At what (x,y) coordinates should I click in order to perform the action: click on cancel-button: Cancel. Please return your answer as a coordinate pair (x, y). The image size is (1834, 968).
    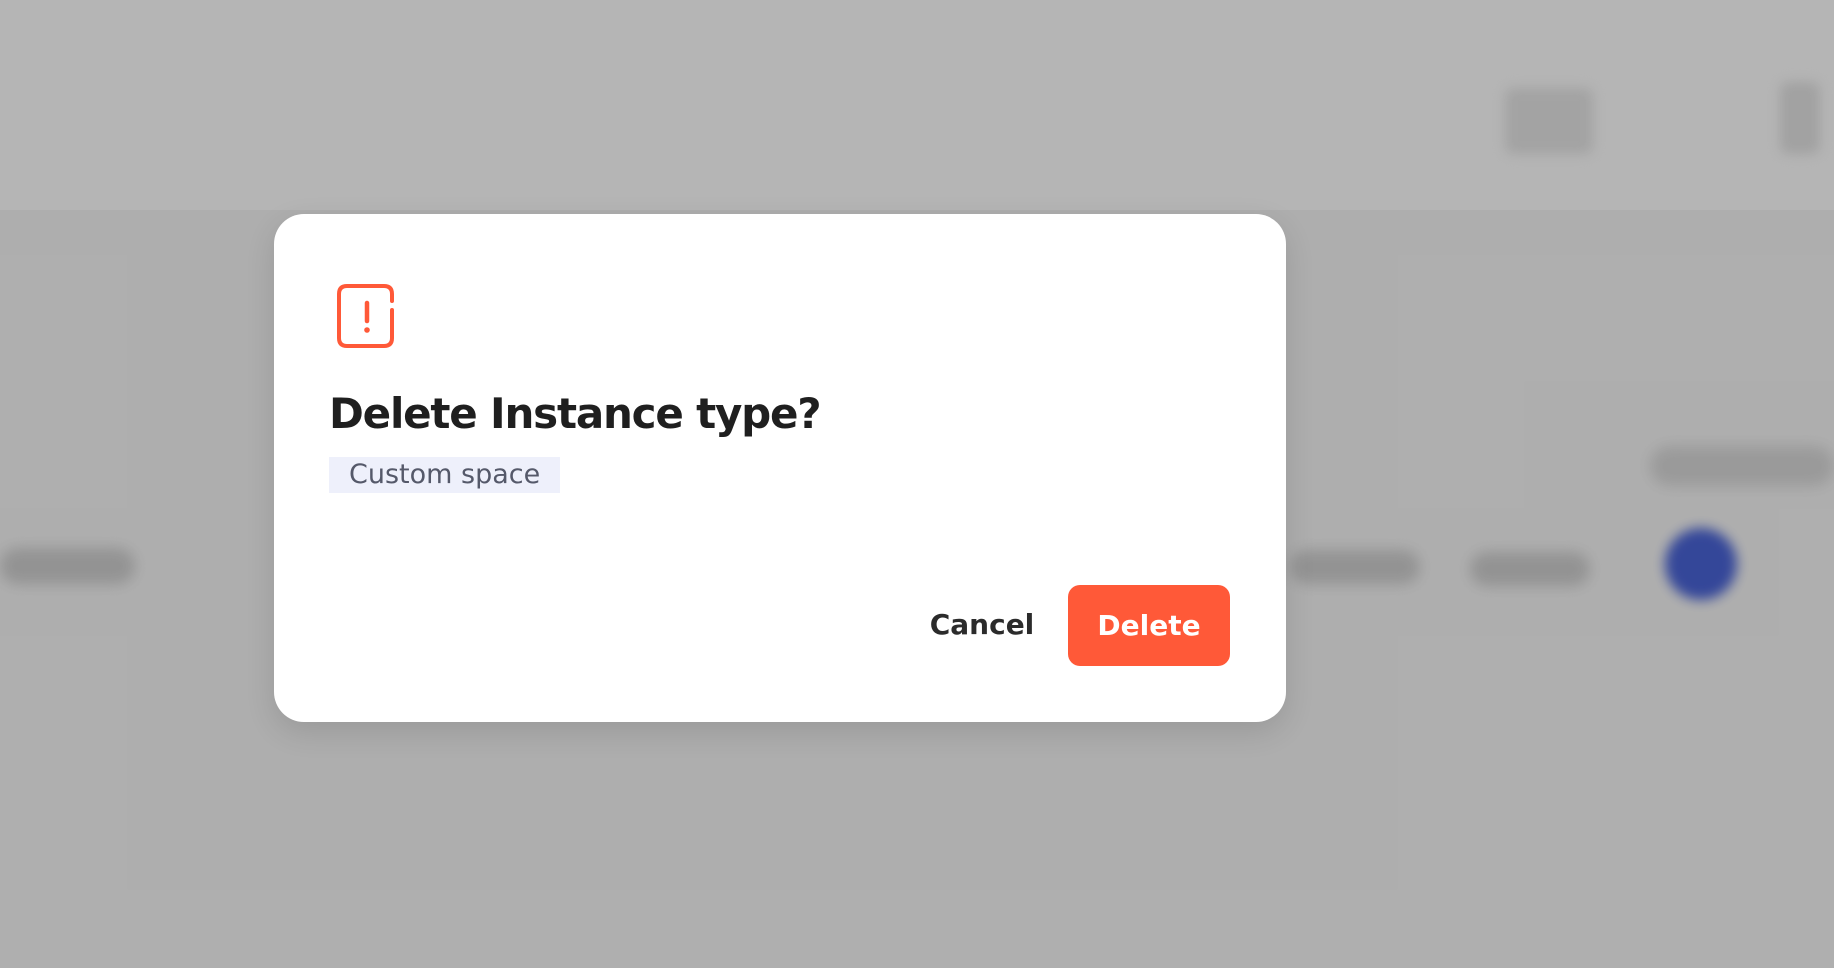
    Looking at the image, I should click on (982, 625).